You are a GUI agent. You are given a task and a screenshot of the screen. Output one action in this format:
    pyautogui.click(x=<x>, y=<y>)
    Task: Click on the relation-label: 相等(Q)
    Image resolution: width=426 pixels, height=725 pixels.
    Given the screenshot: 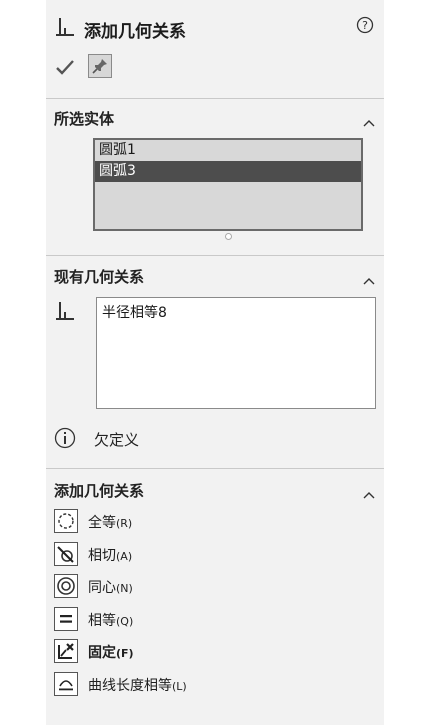 What is the action you would take?
    pyautogui.click(x=111, y=620)
    